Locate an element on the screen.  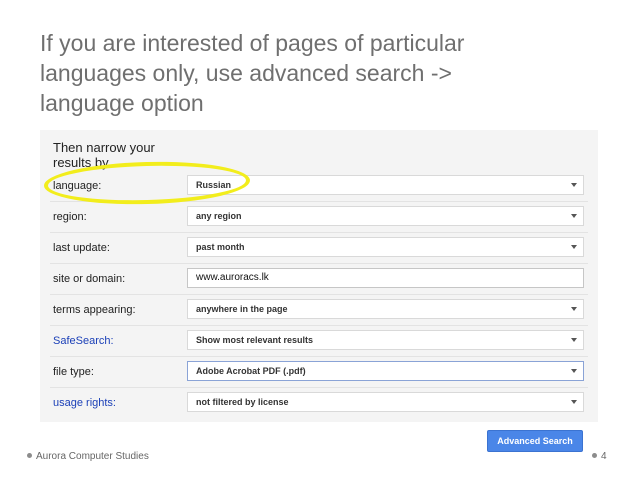
region-label: region: is located at coordinates (70, 217).